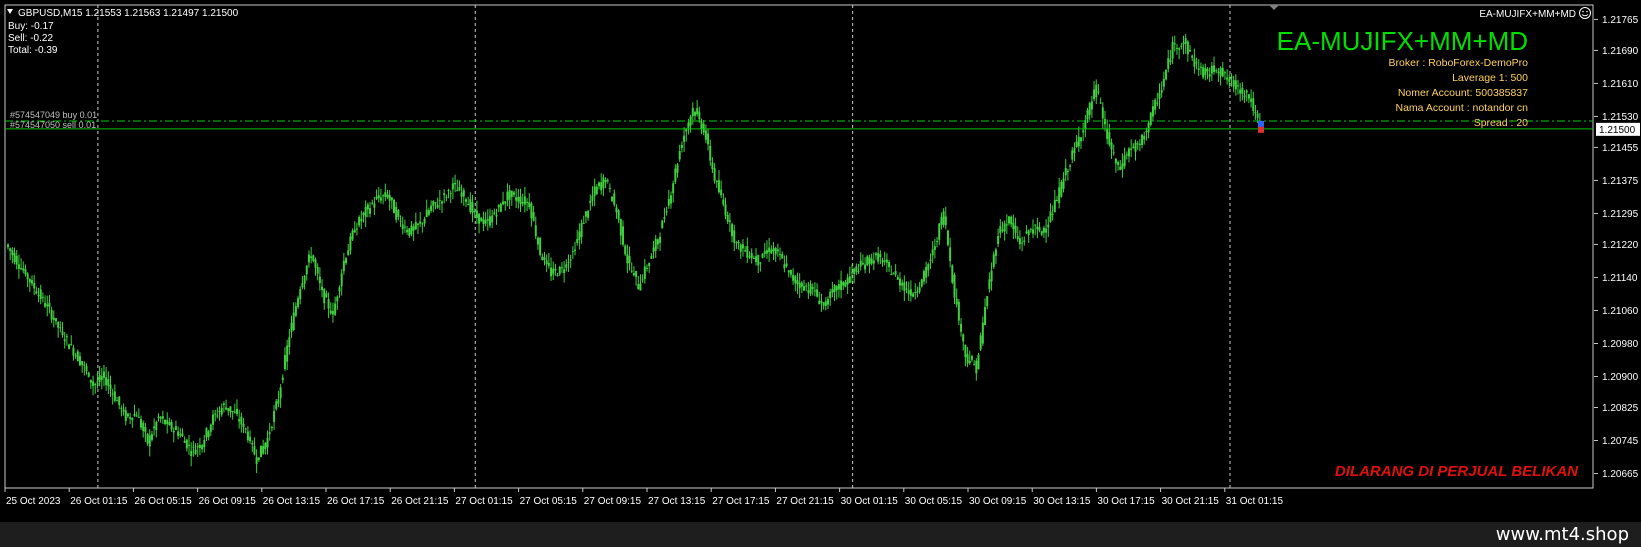 This screenshot has height=547, width=1641. I want to click on x-tick-label: 27 Oct 01:15, so click(484, 501).